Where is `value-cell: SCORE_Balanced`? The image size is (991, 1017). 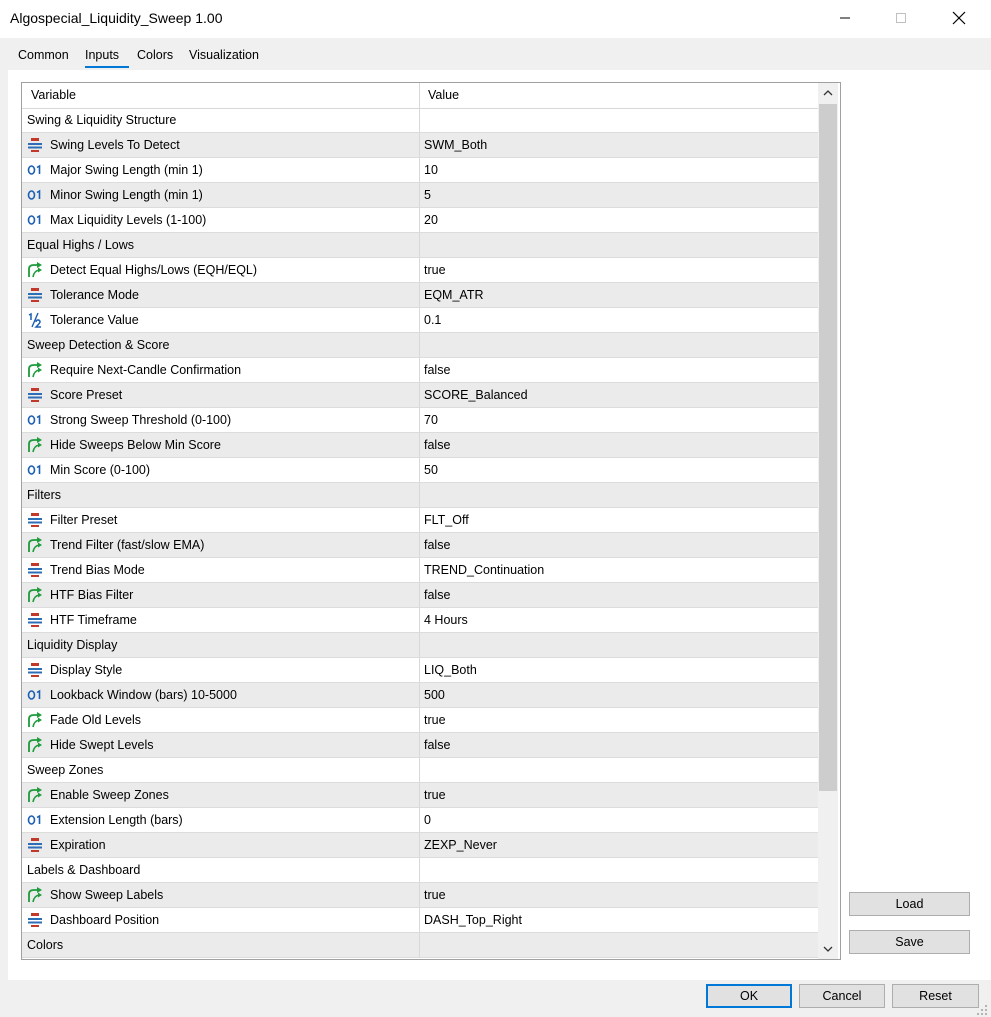 value-cell: SCORE_Balanced is located at coordinates (476, 395).